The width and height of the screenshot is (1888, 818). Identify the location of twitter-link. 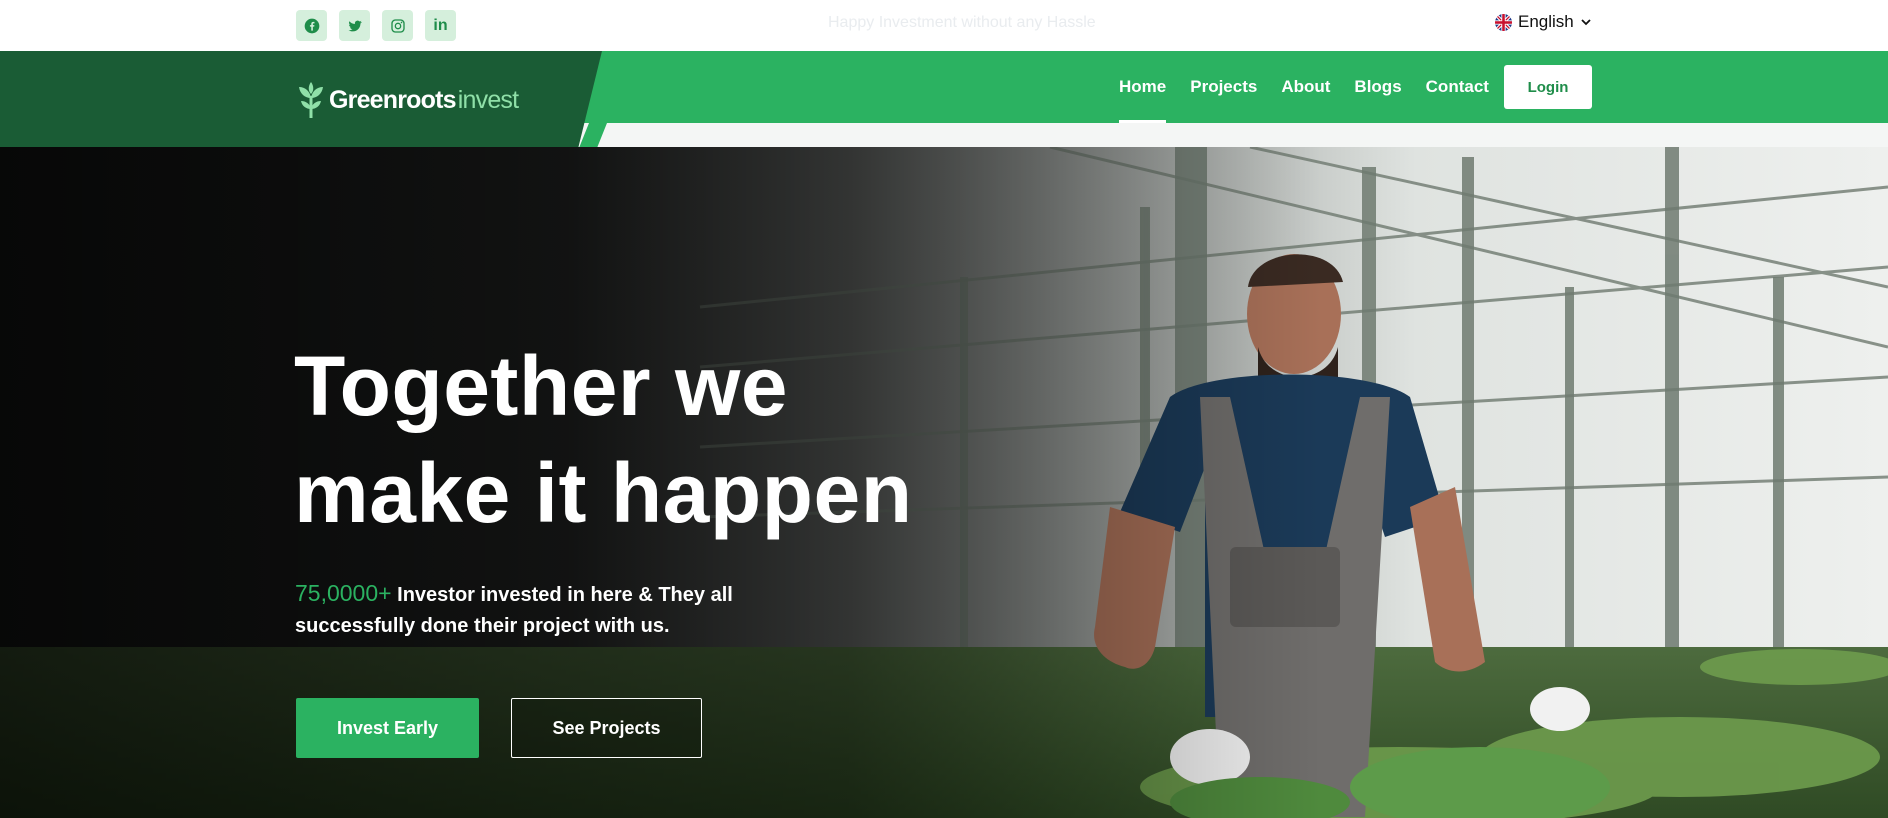
(354, 25).